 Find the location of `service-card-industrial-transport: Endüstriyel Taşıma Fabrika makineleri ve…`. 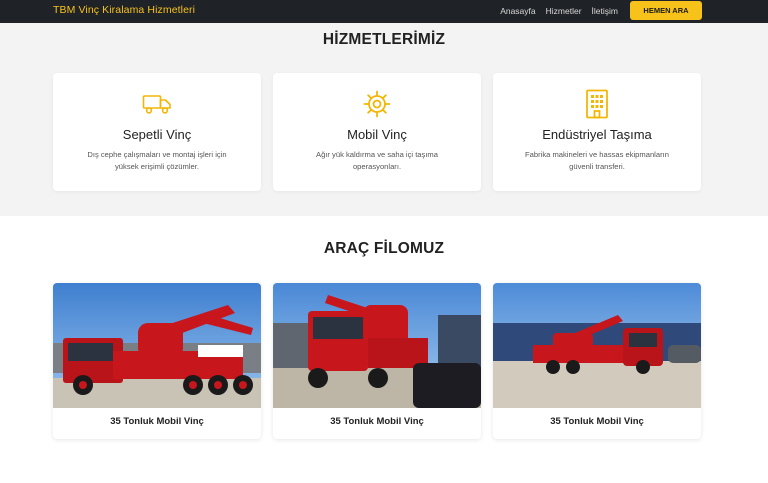

service-card-industrial-transport: Endüstriyel Taşıma Fabrika makineleri ve… is located at coordinates (597, 132).